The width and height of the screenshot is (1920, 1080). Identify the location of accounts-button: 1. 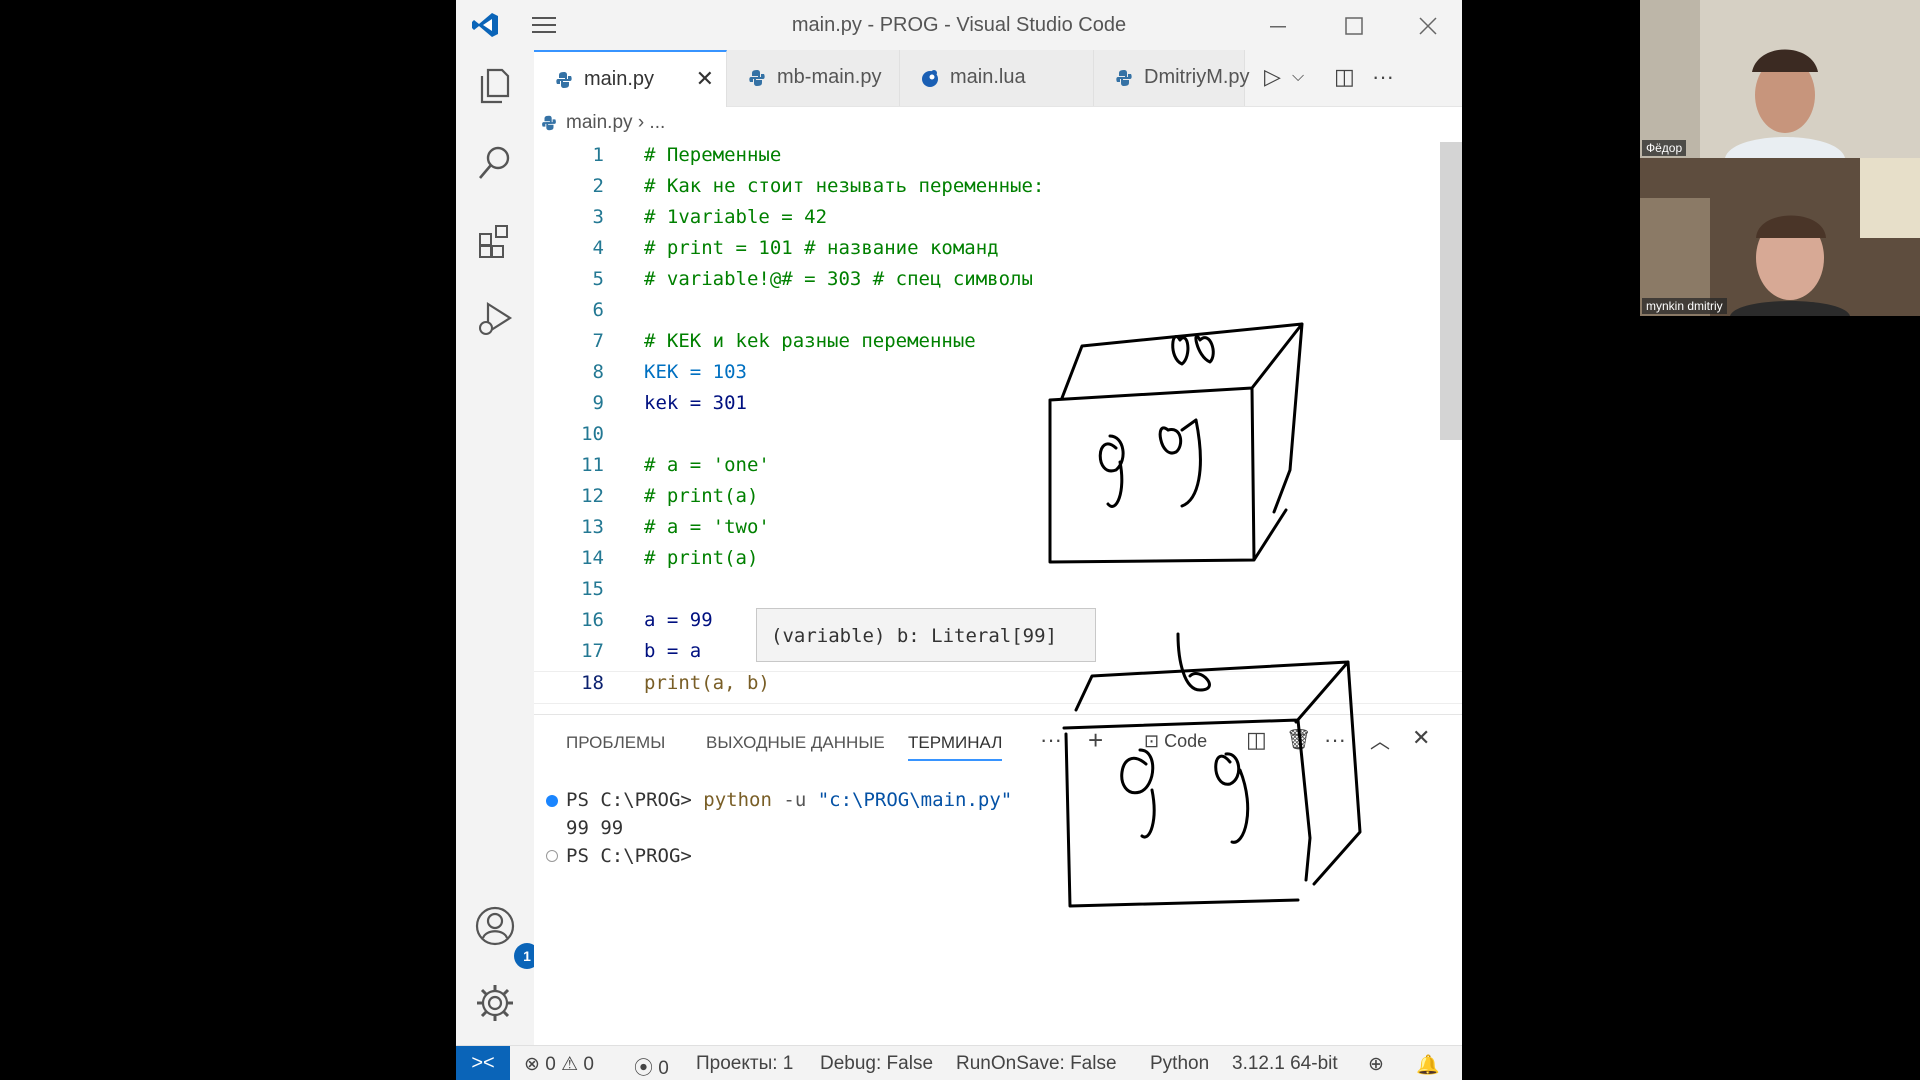
(507, 937).